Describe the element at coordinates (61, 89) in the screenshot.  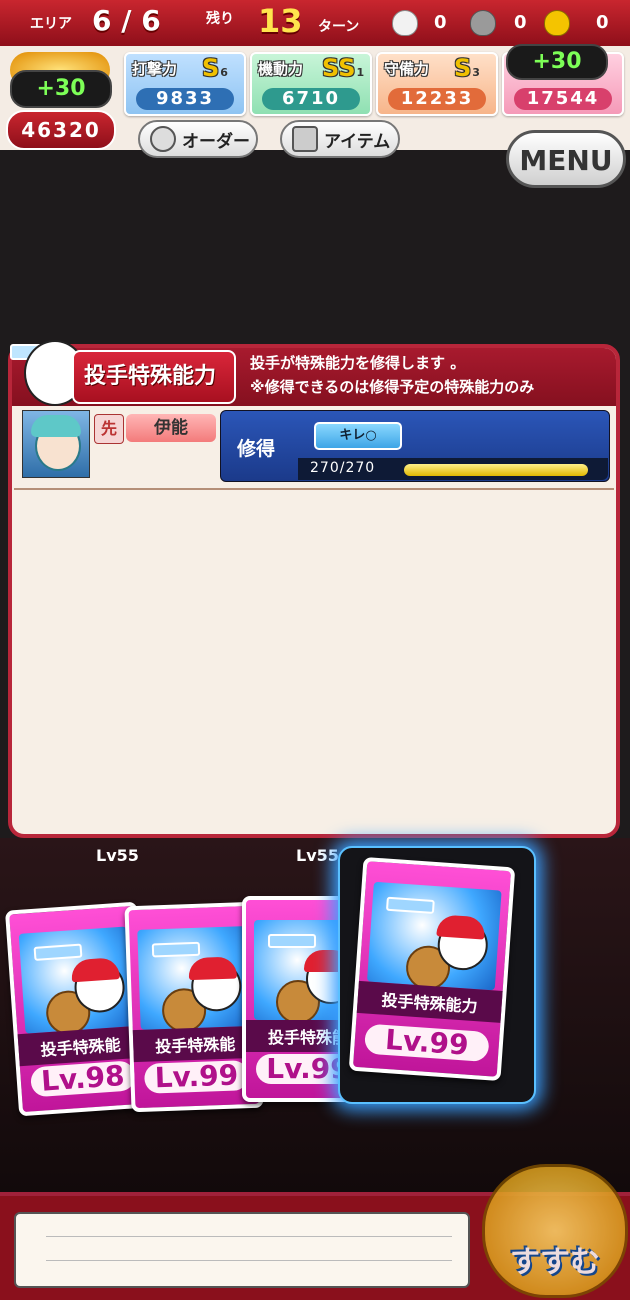
I see `left-gain-bubble: +30` at that location.